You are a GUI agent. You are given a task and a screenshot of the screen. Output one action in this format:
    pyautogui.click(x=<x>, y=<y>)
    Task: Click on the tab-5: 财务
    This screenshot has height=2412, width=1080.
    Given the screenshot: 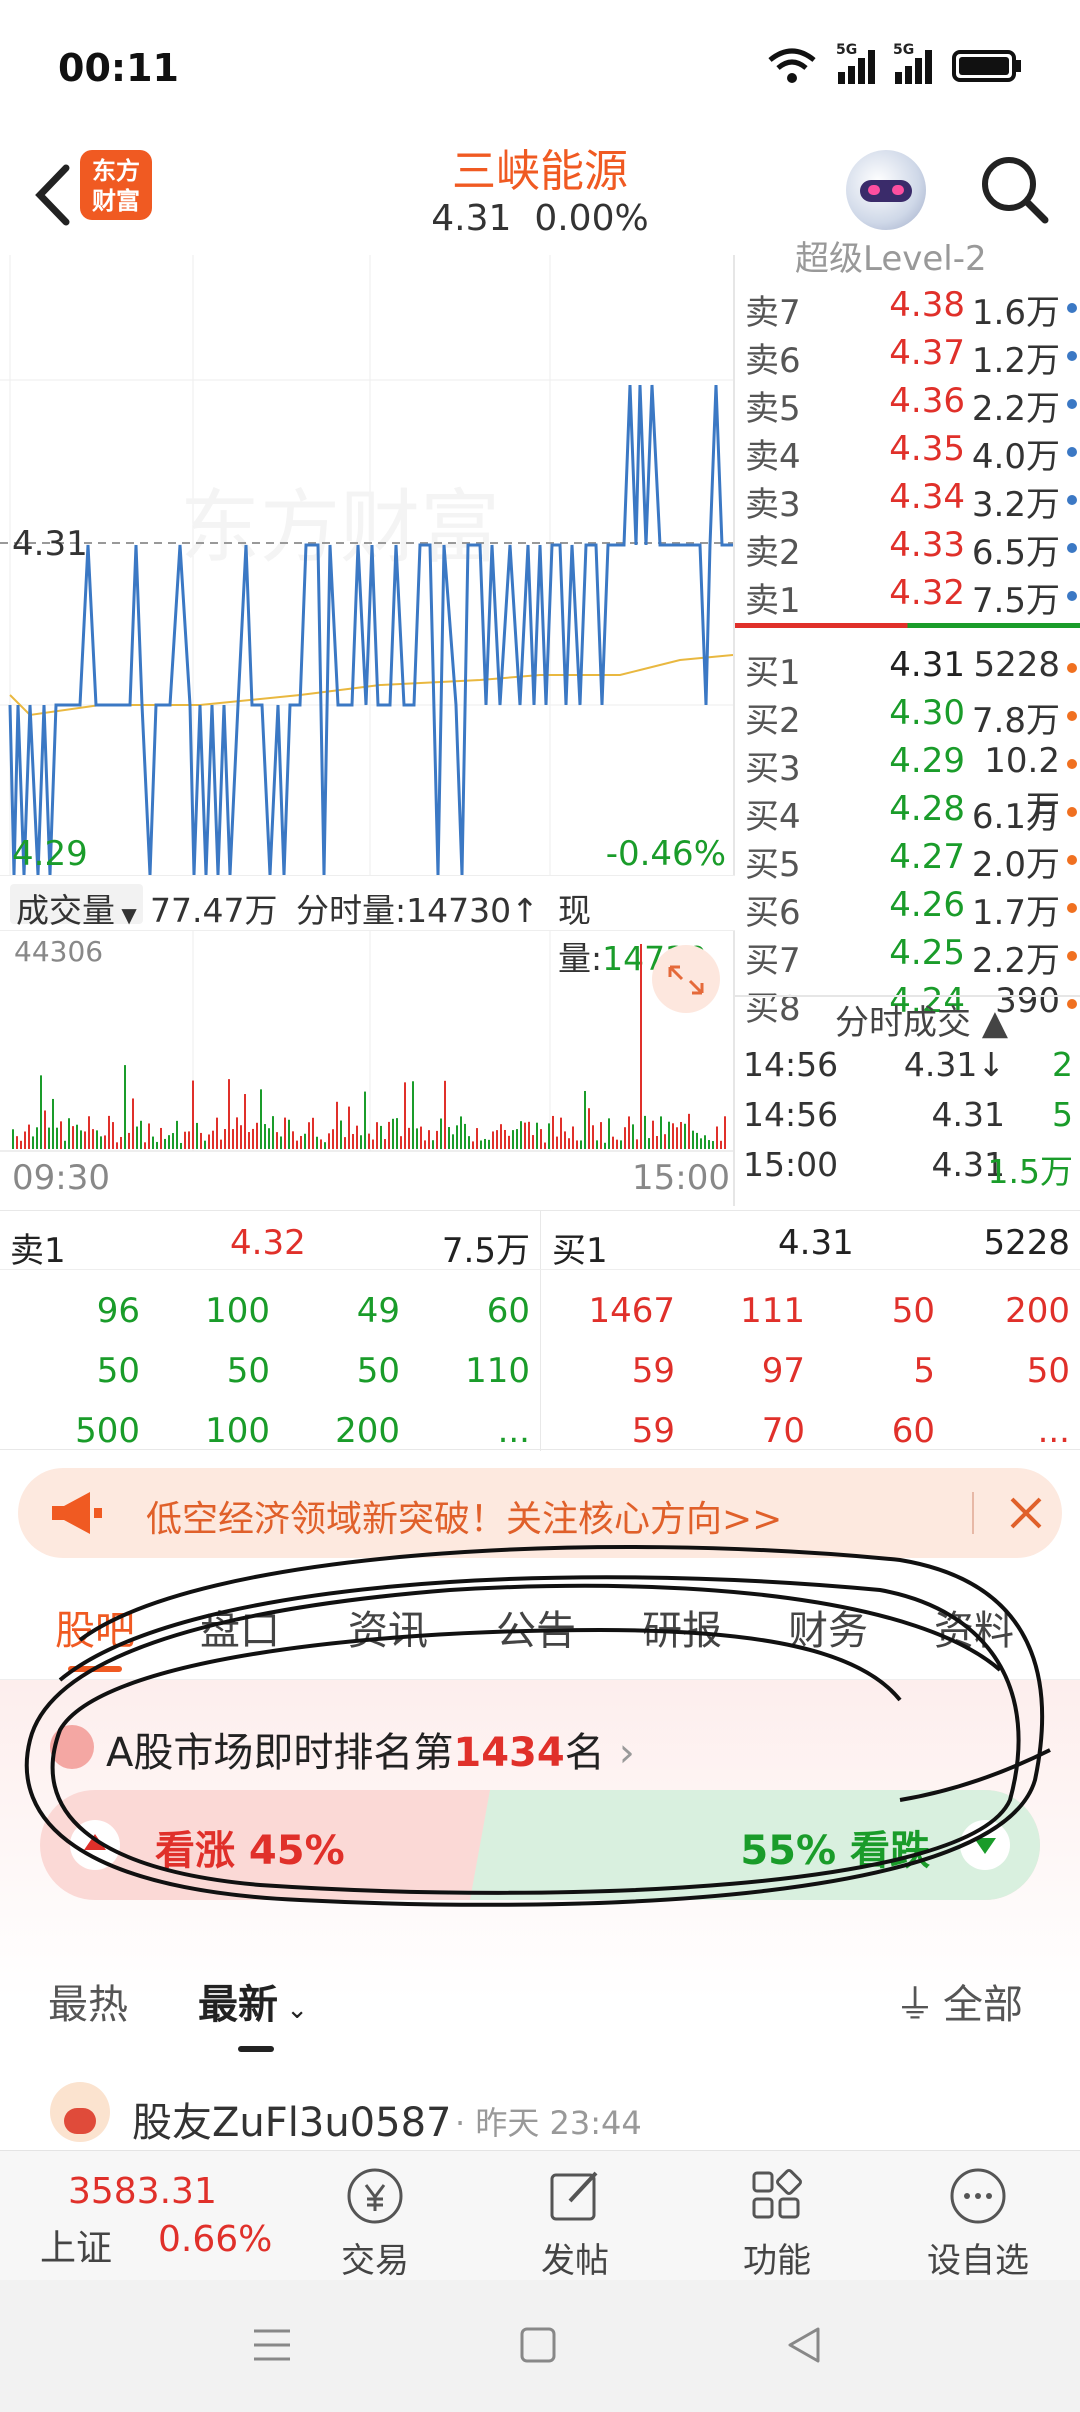 What is the action you would take?
    pyautogui.click(x=828, y=1627)
    